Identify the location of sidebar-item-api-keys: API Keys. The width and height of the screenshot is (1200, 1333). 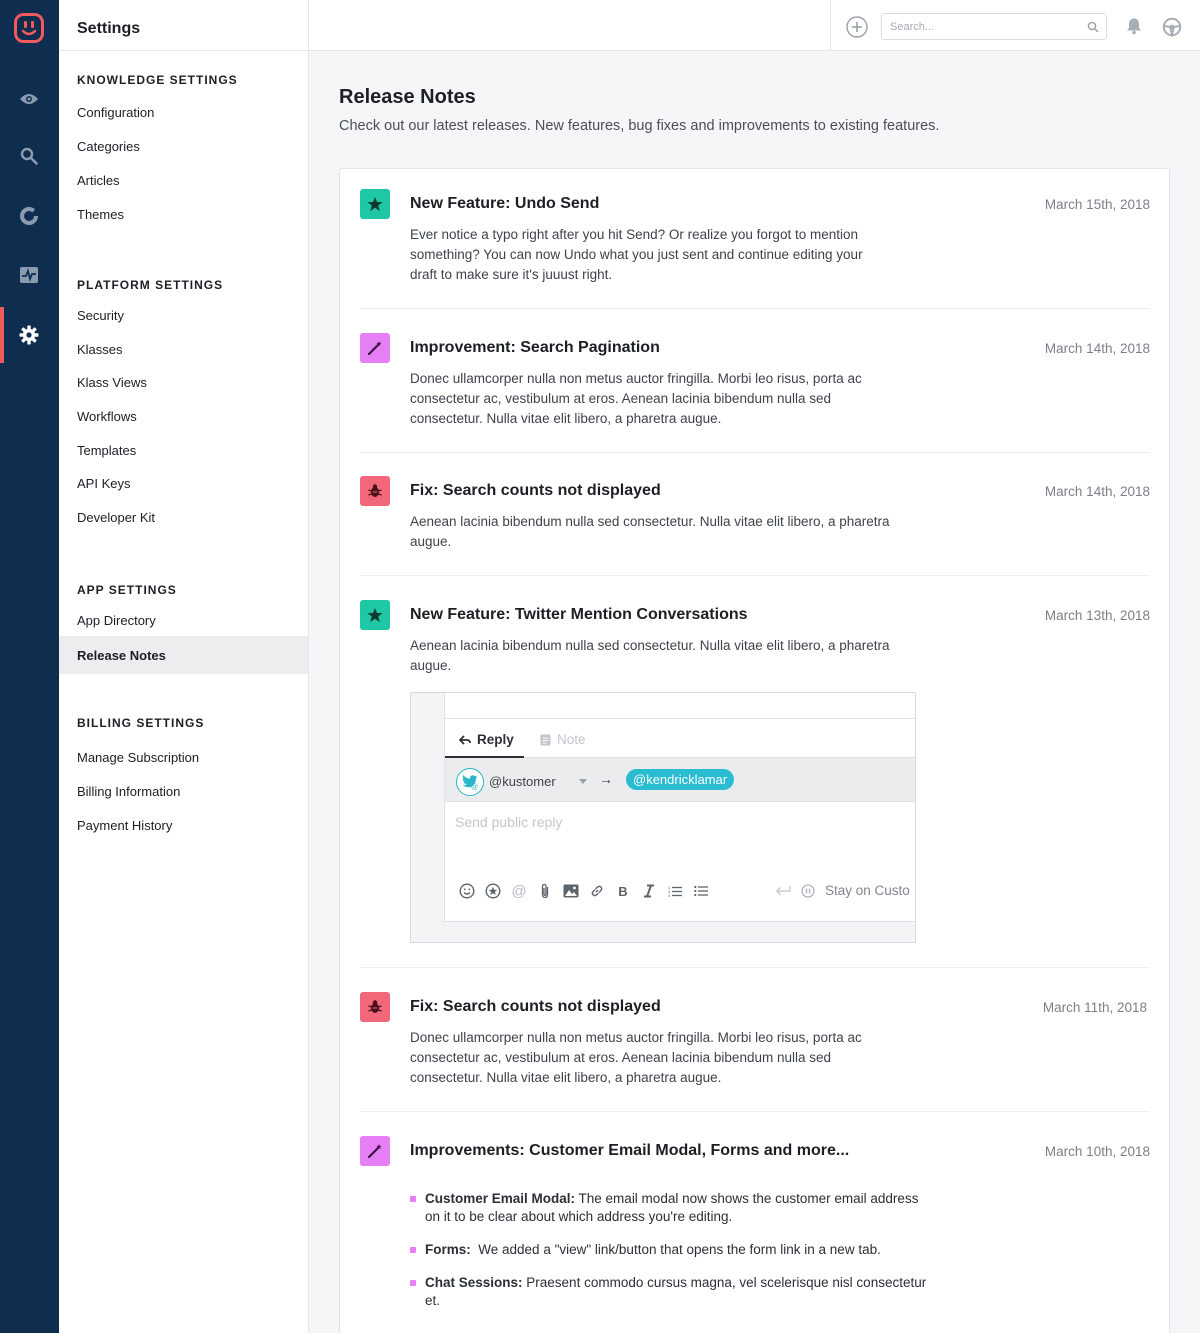
(183, 483).